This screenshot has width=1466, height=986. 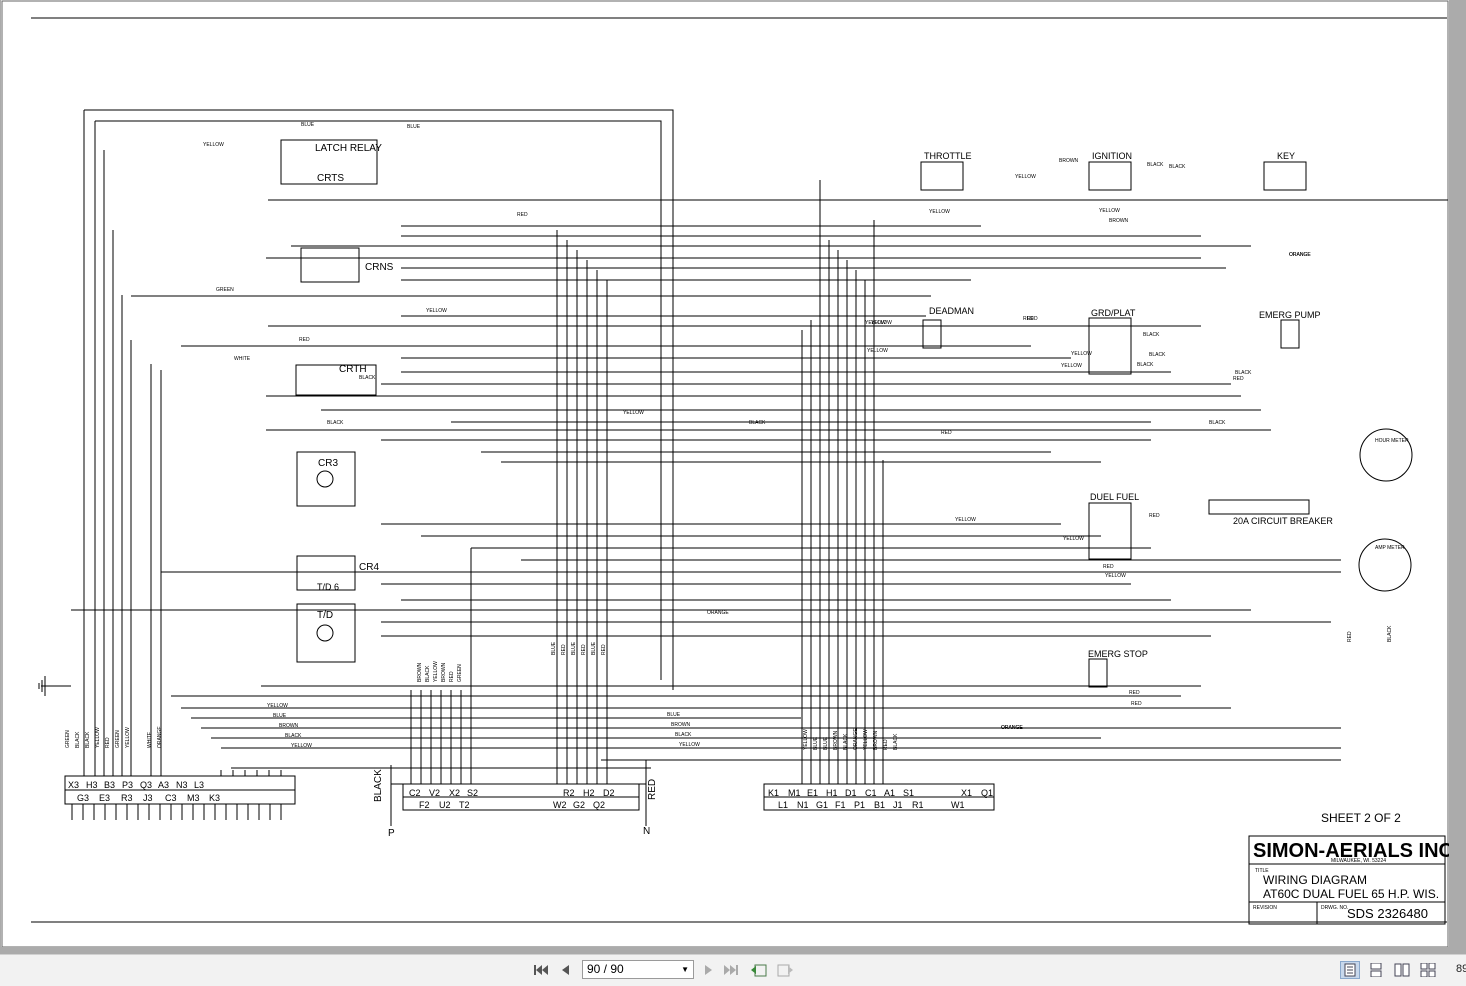 What do you see at coordinates (560, 805) in the screenshot?
I see `pin-label: W2` at bounding box center [560, 805].